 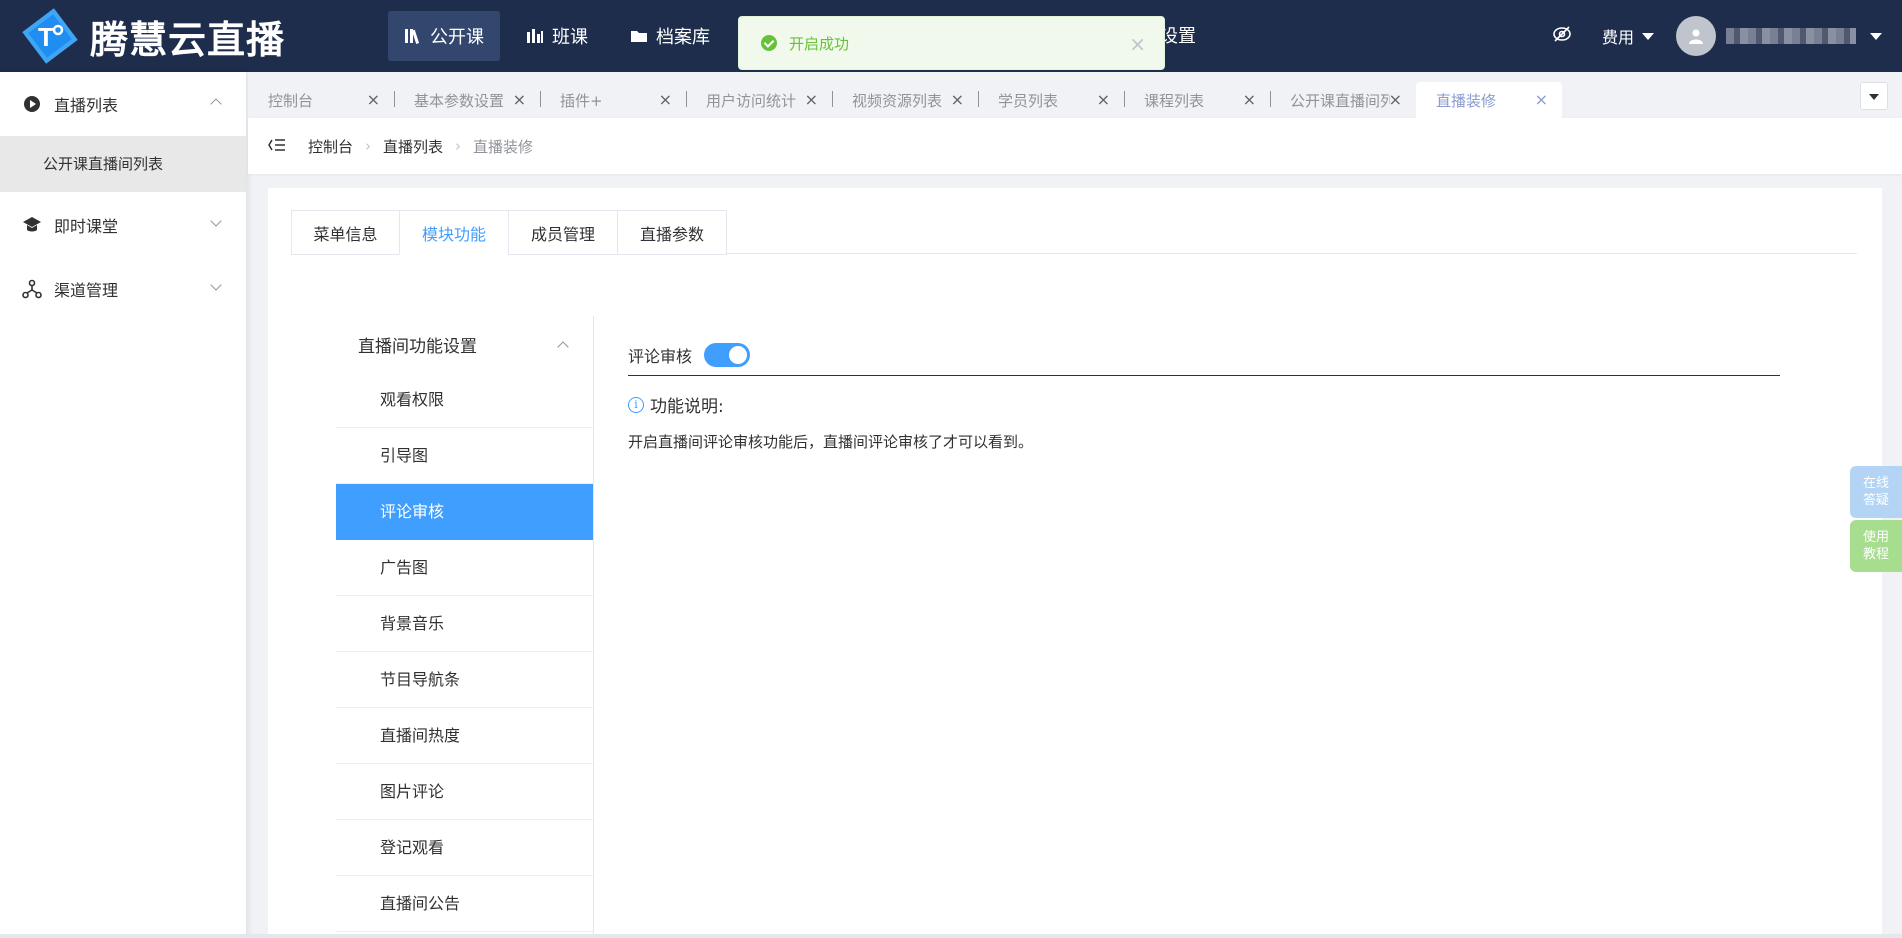 I want to click on sidebar-group-live-list: 直播列表, so click(x=123, y=104).